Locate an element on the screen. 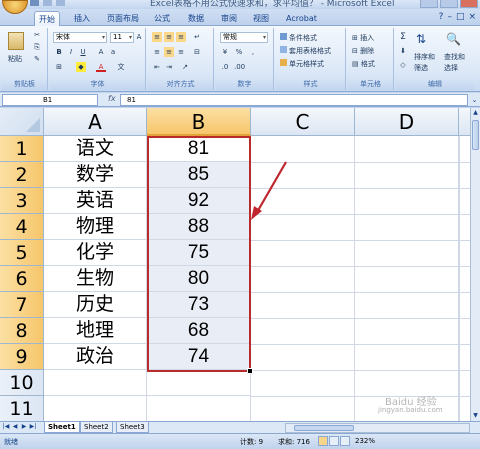 Image resolution: width=480 pixels, height=449 pixels. conditional-format-button: 条件格式 is located at coordinates (298, 38).